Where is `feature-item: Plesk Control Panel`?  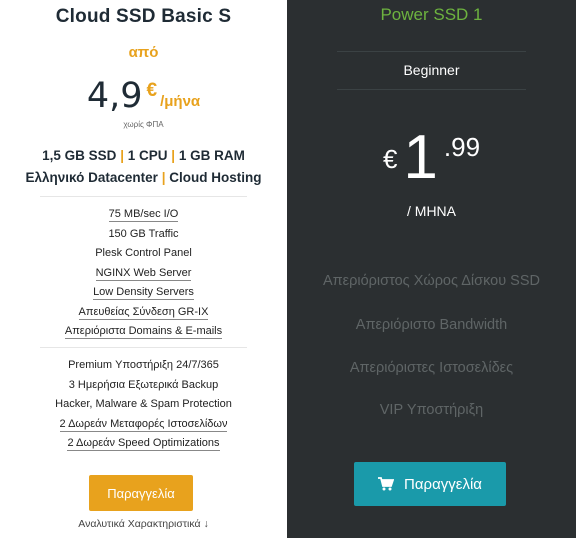
feature-item: Plesk Control Panel is located at coordinates (143, 254).